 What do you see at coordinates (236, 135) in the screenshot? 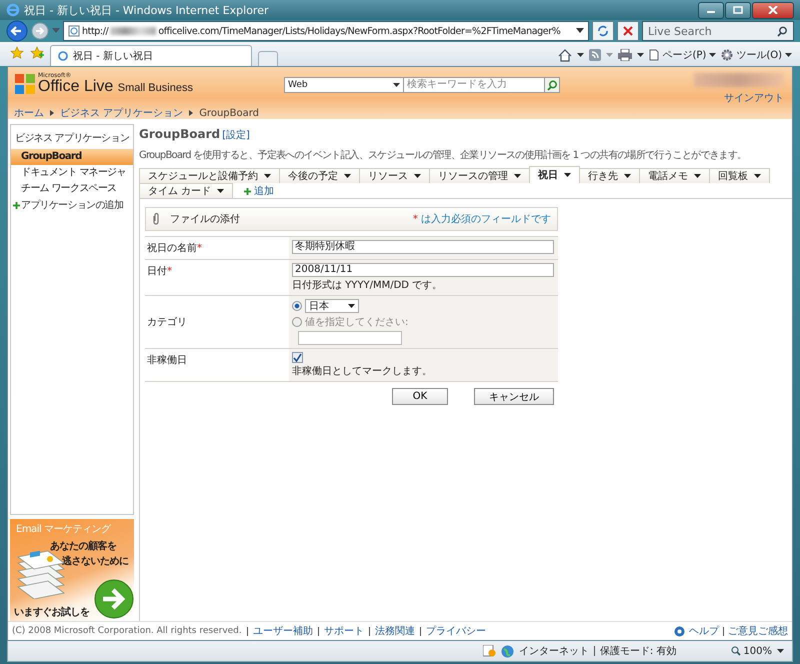
I see `settings-link: [設定]` at bounding box center [236, 135].